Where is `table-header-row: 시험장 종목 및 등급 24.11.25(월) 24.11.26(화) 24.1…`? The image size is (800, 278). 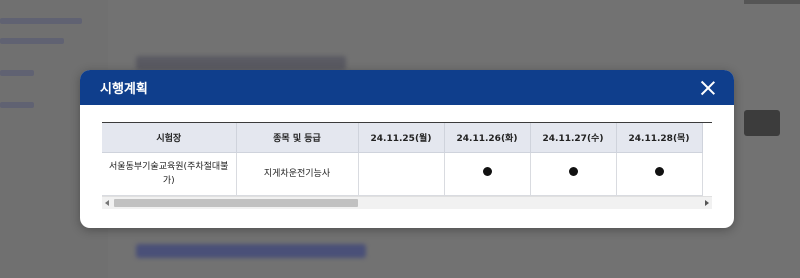
table-header-row: 시험장 종목 및 등급 24.11.25(월) 24.11.26(화) 24.1… is located at coordinates (402, 138).